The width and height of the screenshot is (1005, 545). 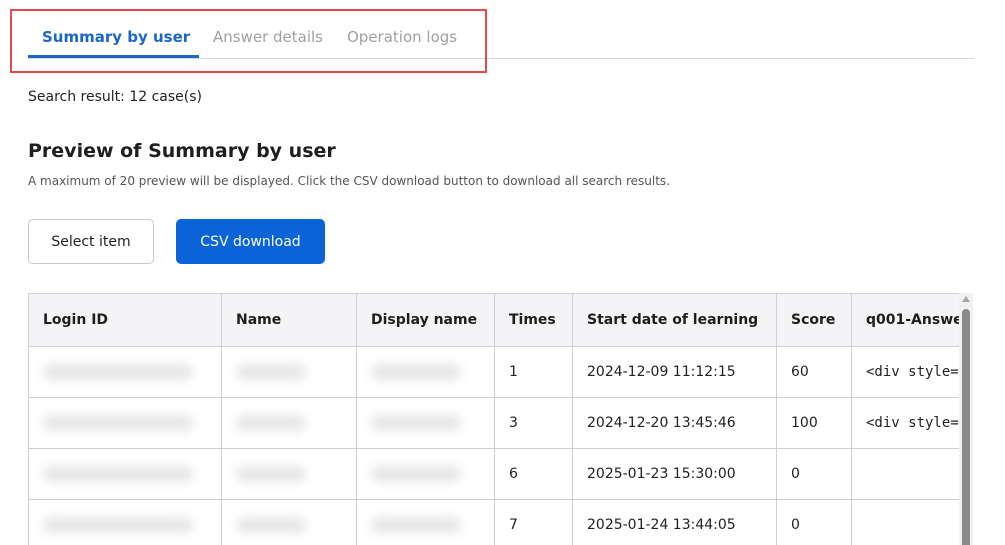 What do you see at coordinates (533, 320) in the screenshot?
I see `header-times: Times` at bounding box center [533, 320].